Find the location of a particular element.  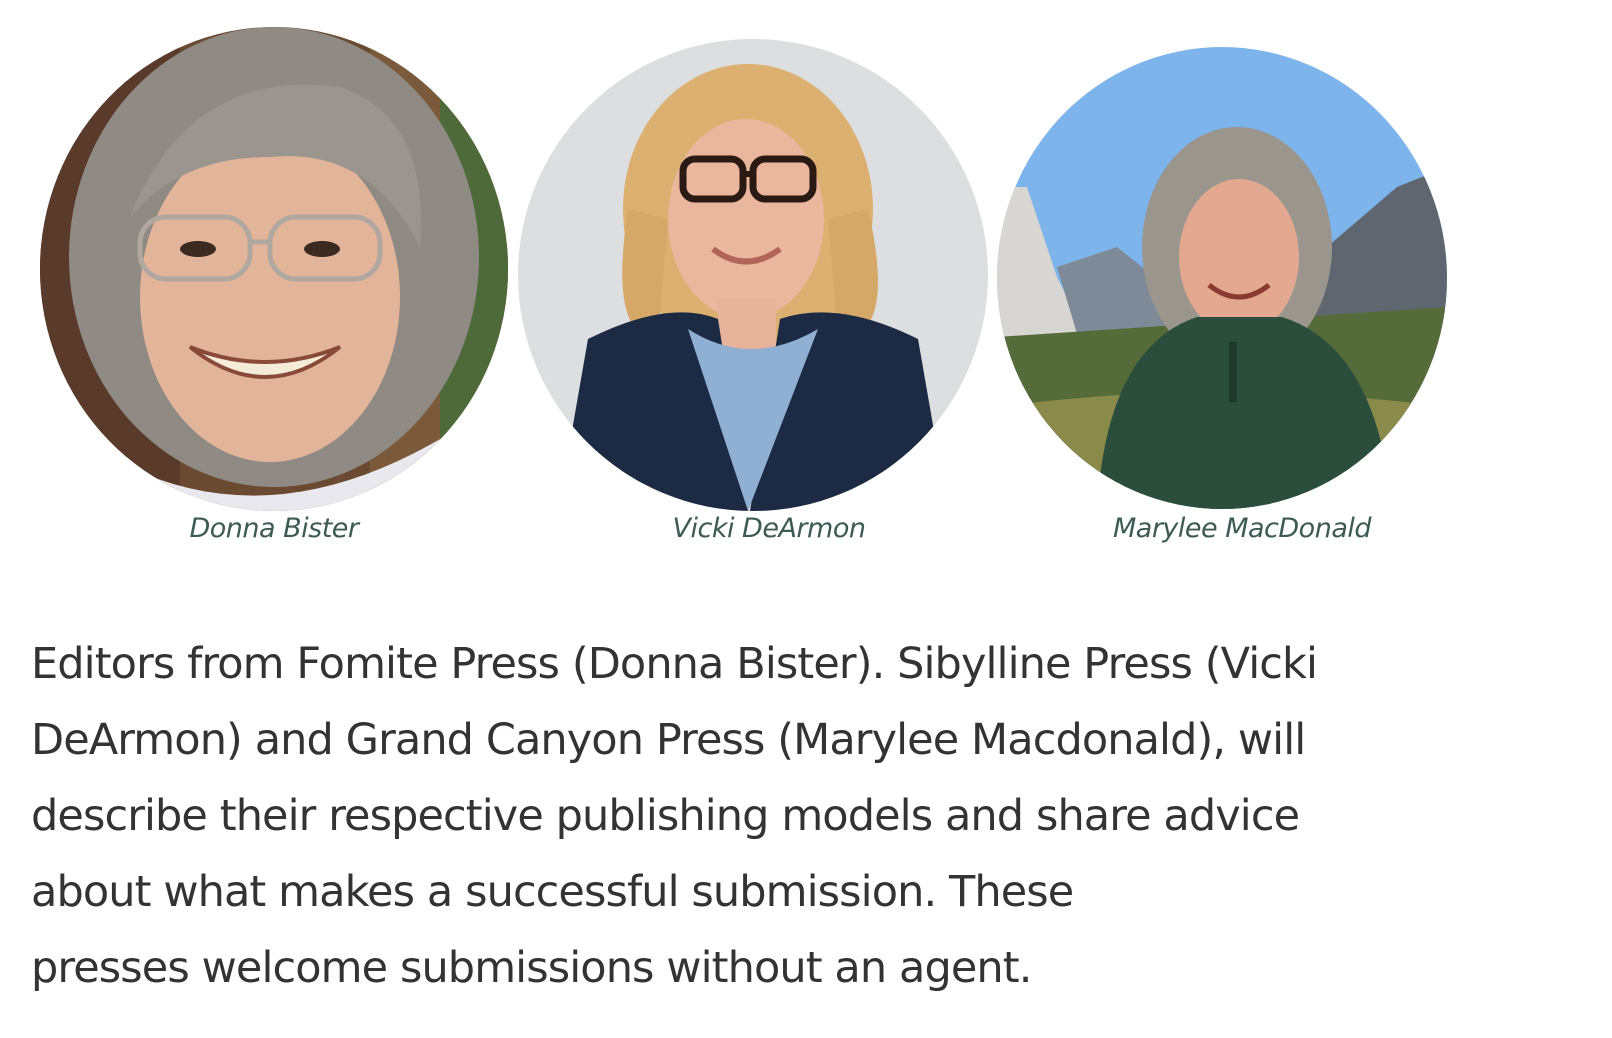

vicki-dearmon-photo is located at coordinates (753, 275).